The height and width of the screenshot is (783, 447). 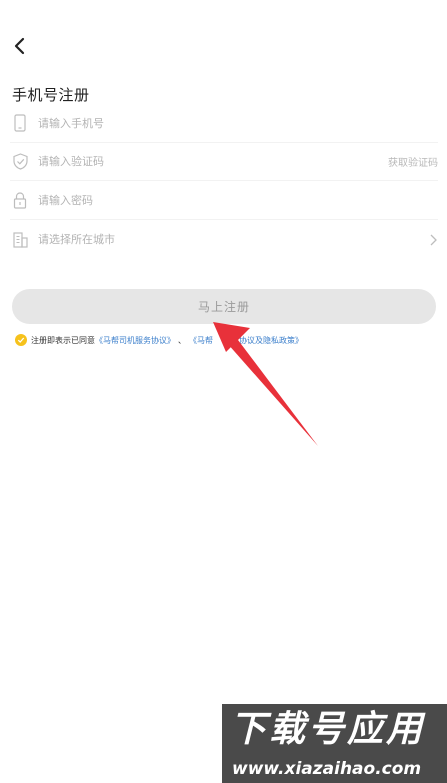 What do you see at coordinates (327, 769) in the screenshot?
I see `watermark-url: www.xiazaihao.com` at bounding box center [327, 769].